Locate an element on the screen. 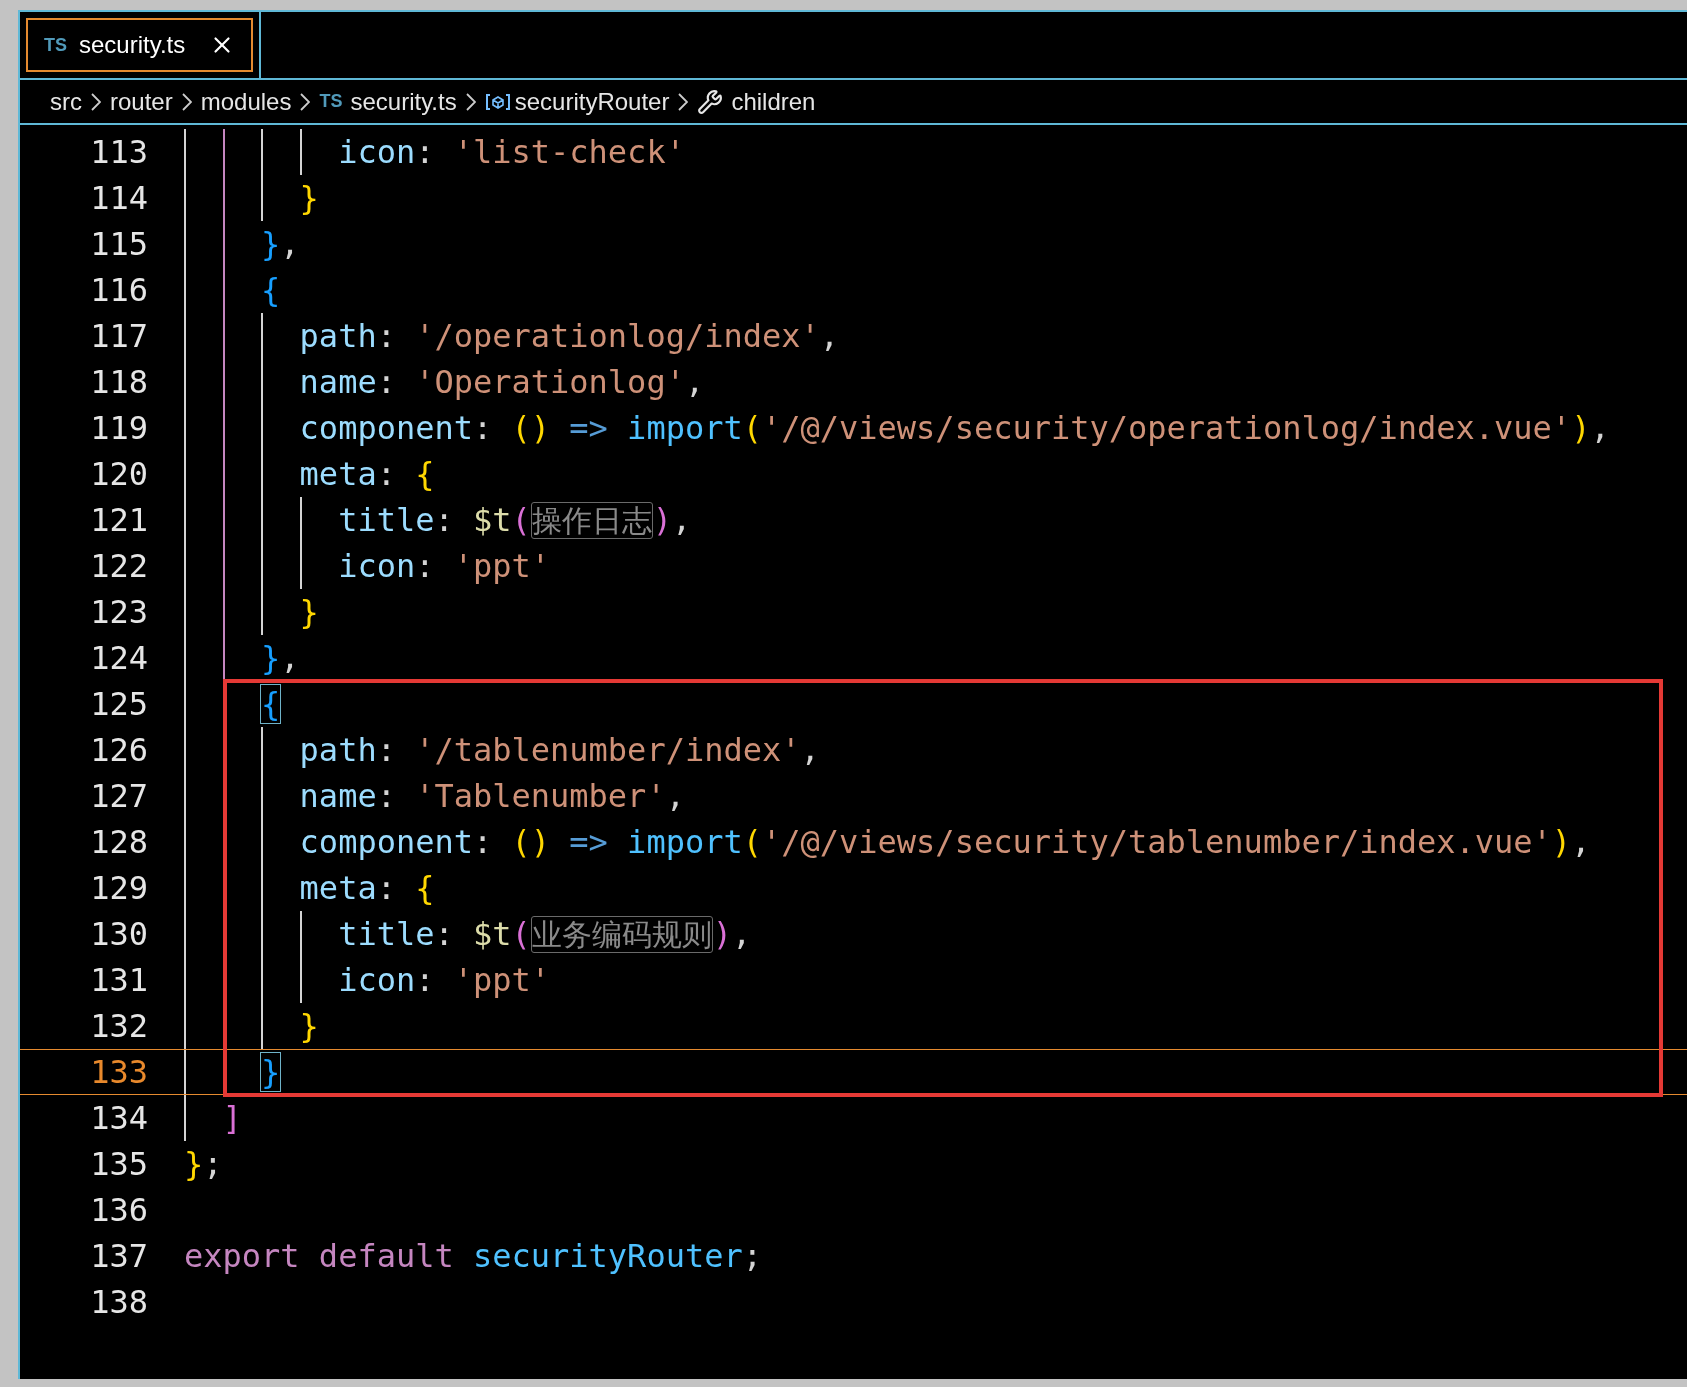 The height and width of the screenshot is (1387, 1687). breadcrumb-item: securityRouter is located at coordinates (592, 101).